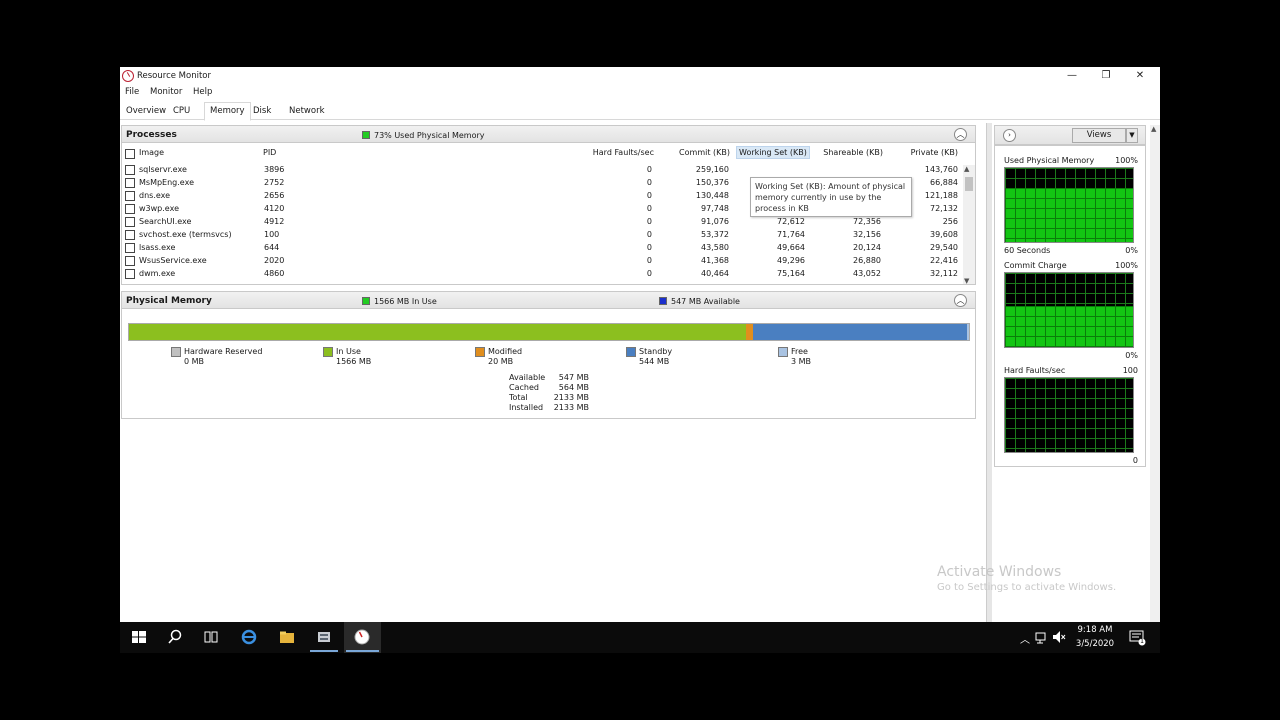 The height and width of the screenshot is (720, 1280). I want to click on tab-memory: Memory, so click(227, 111).